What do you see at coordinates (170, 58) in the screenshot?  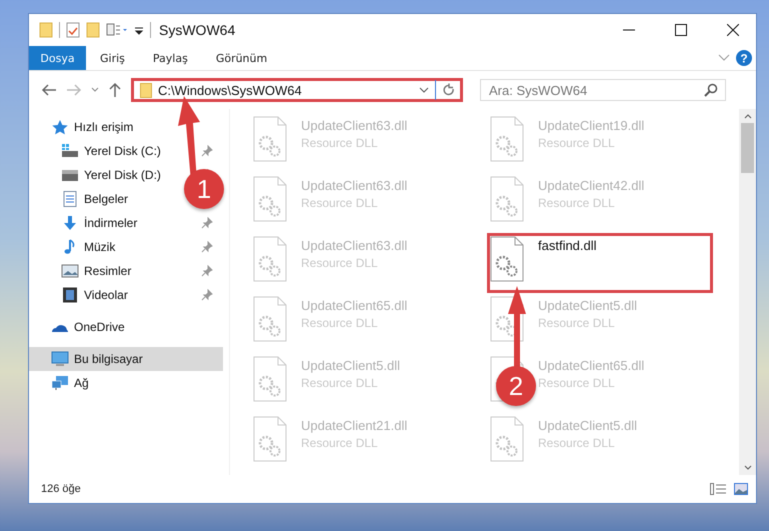 I see `ribbon-tab: Paylaş` at bounding box center [170, 58].